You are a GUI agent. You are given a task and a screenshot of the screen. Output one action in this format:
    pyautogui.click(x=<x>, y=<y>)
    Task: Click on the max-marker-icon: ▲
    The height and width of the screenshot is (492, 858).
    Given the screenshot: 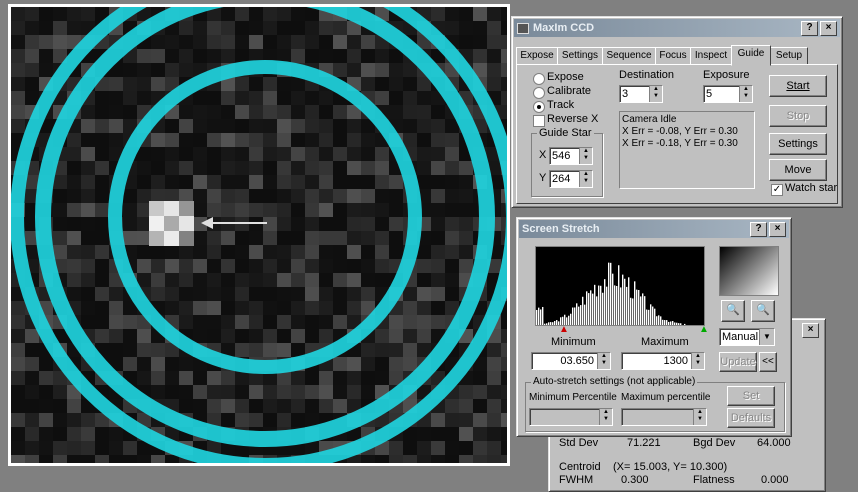 What is the action you would take?
    pyautogui.click(x=704, y=329)
    